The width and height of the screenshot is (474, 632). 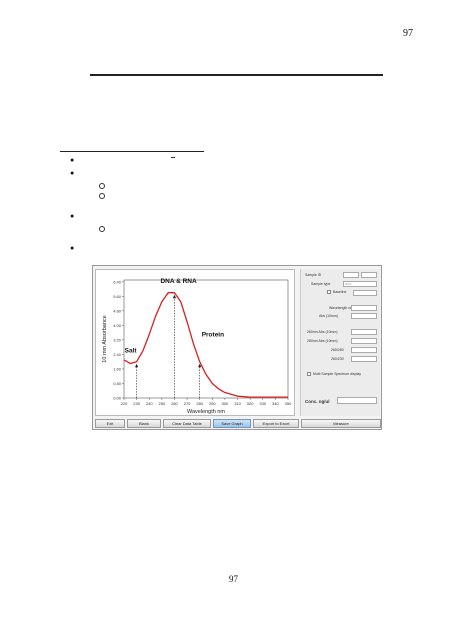 I want to click on abs-260-field, so click(x=364, y=332).